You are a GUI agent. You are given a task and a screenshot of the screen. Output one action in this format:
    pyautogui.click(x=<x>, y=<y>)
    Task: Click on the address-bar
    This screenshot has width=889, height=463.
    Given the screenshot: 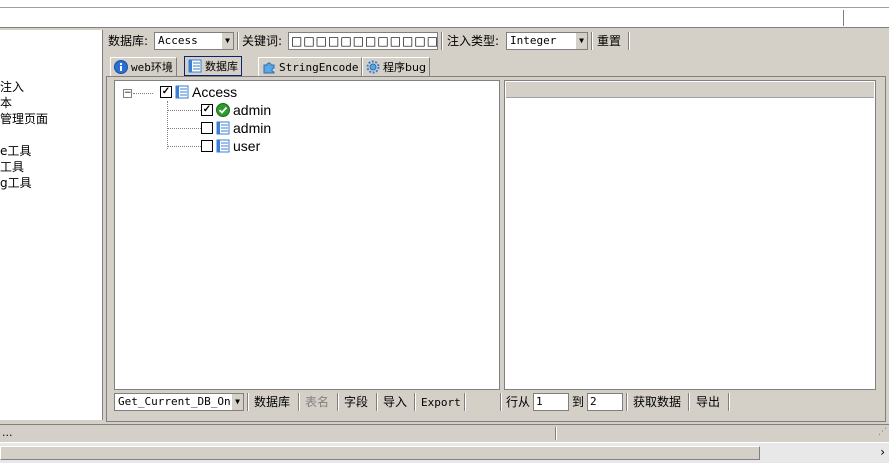 What is the action you would take?
    pyautogui.click(x=444, y=18)
    